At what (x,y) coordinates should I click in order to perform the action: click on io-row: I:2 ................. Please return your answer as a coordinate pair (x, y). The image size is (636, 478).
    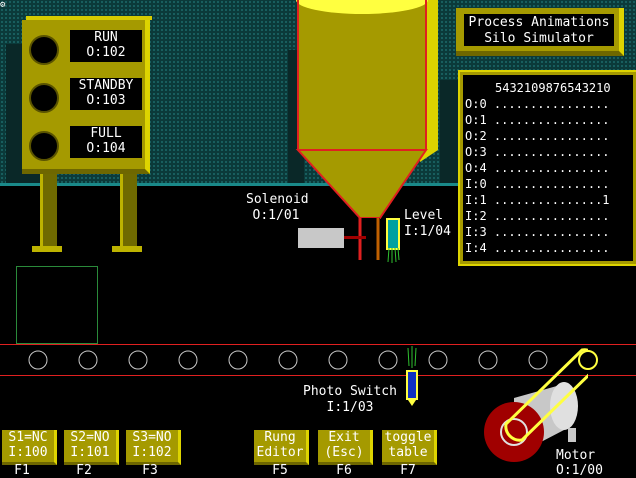
    Looking at the image, I should click on (537, 216).